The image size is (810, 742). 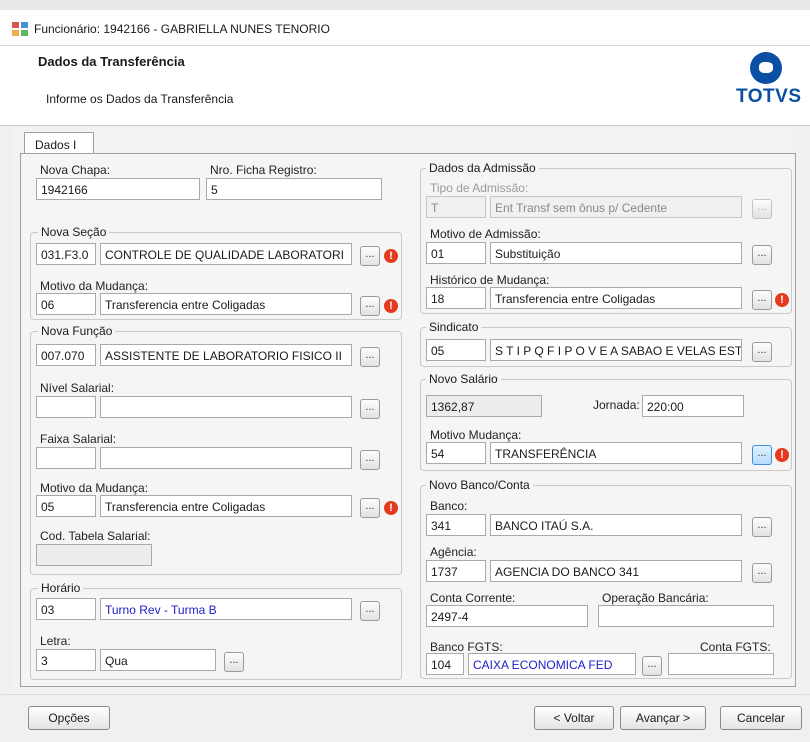 What do you see at coordinates (479, 485) in the screenshot?
I see `banco-title: Novo Banco/Conta` at bounding box center [479, 485].